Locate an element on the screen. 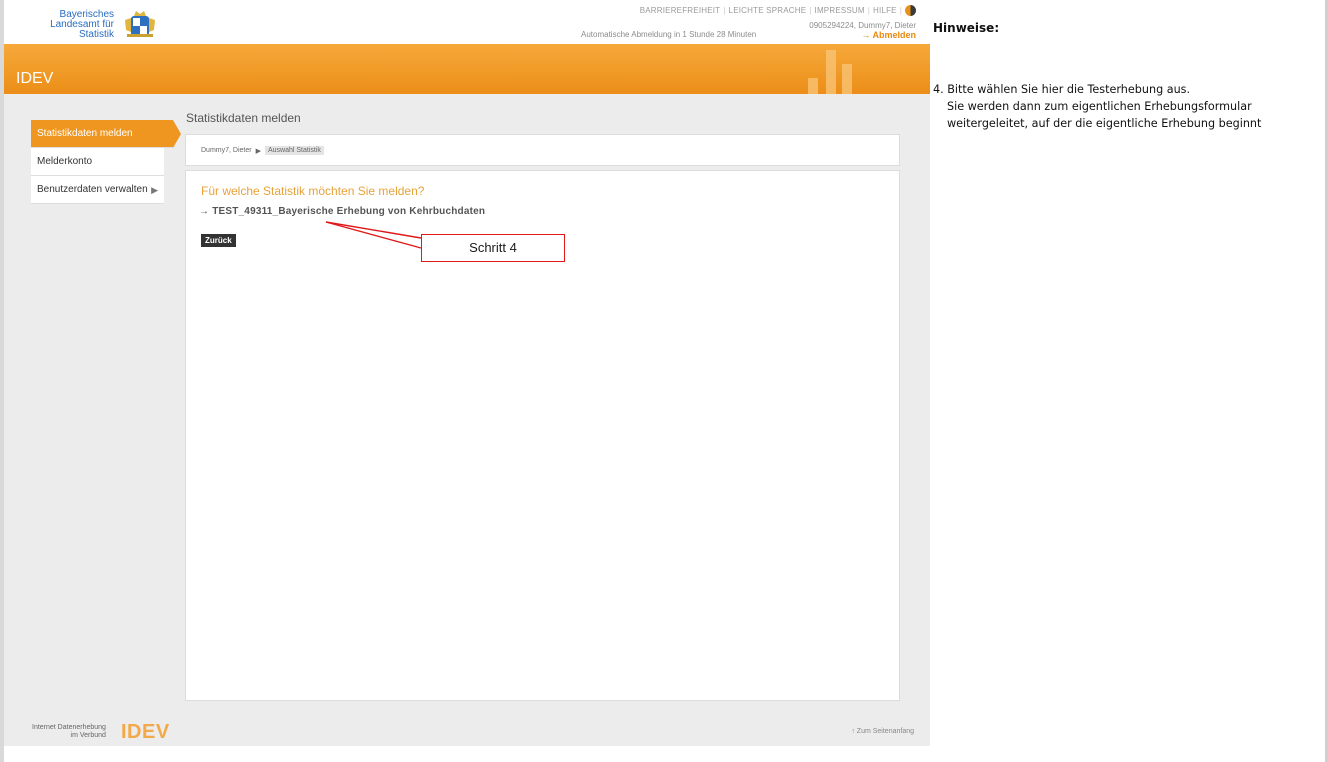 The height and width of the screenshot is (762, 1328). sidebar-item-statistikdaten-melden: Statistikdaten melden is located at coordinates (106, 134).